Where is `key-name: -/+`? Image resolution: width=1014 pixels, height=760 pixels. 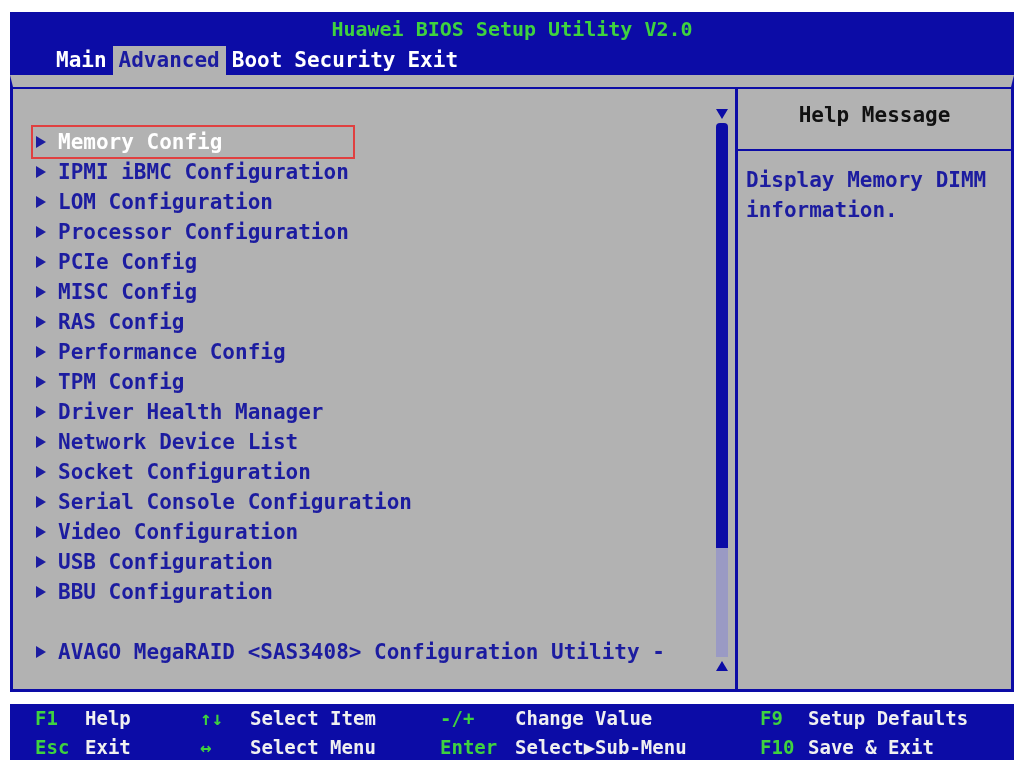
key-name: -/+ is located at coordinates (458, 718).